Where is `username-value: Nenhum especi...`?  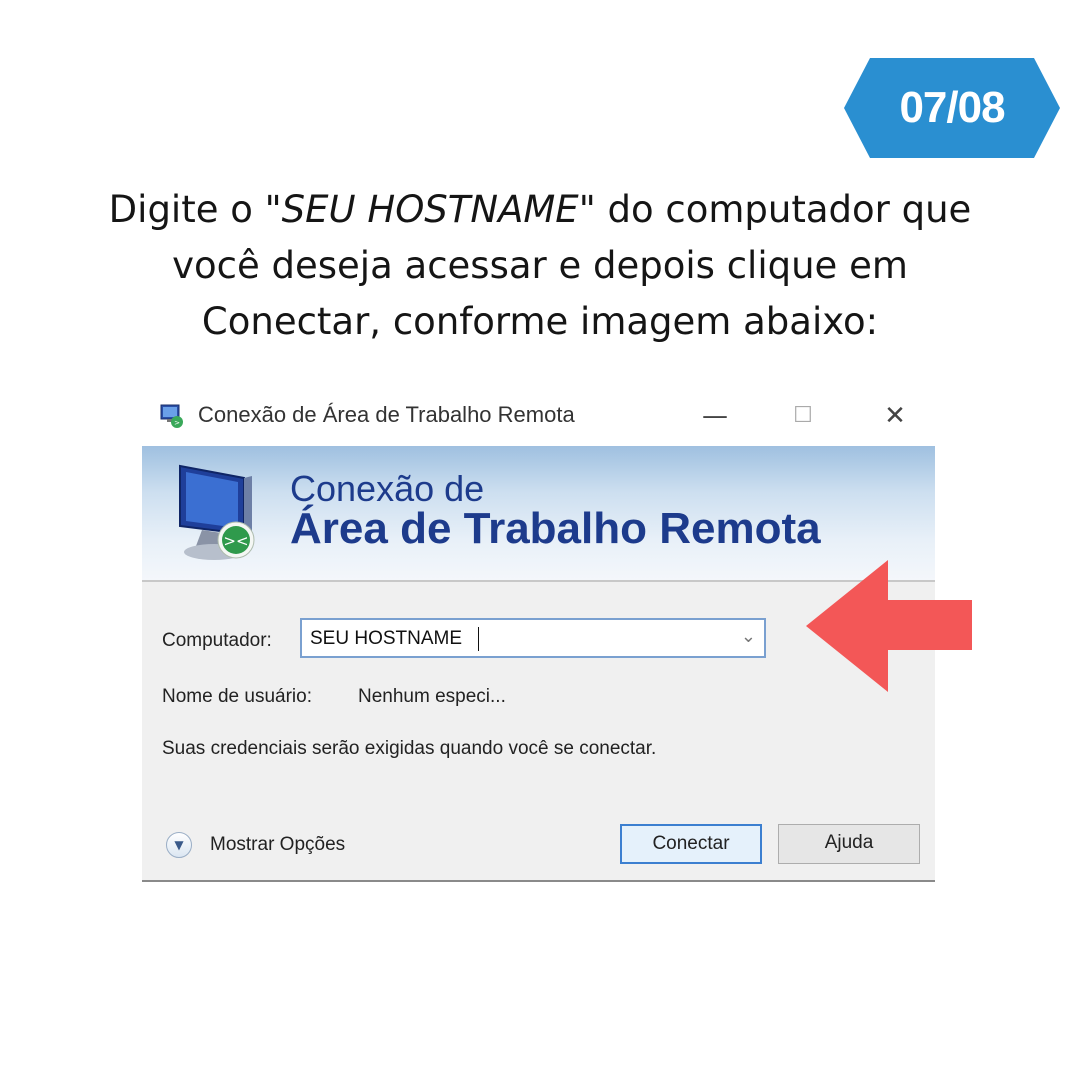
username-value: Nenhum especi... is located at coordinates (432, 696).